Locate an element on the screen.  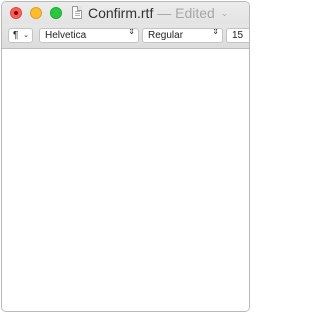
close-icon is located at coordinates (16, 13).